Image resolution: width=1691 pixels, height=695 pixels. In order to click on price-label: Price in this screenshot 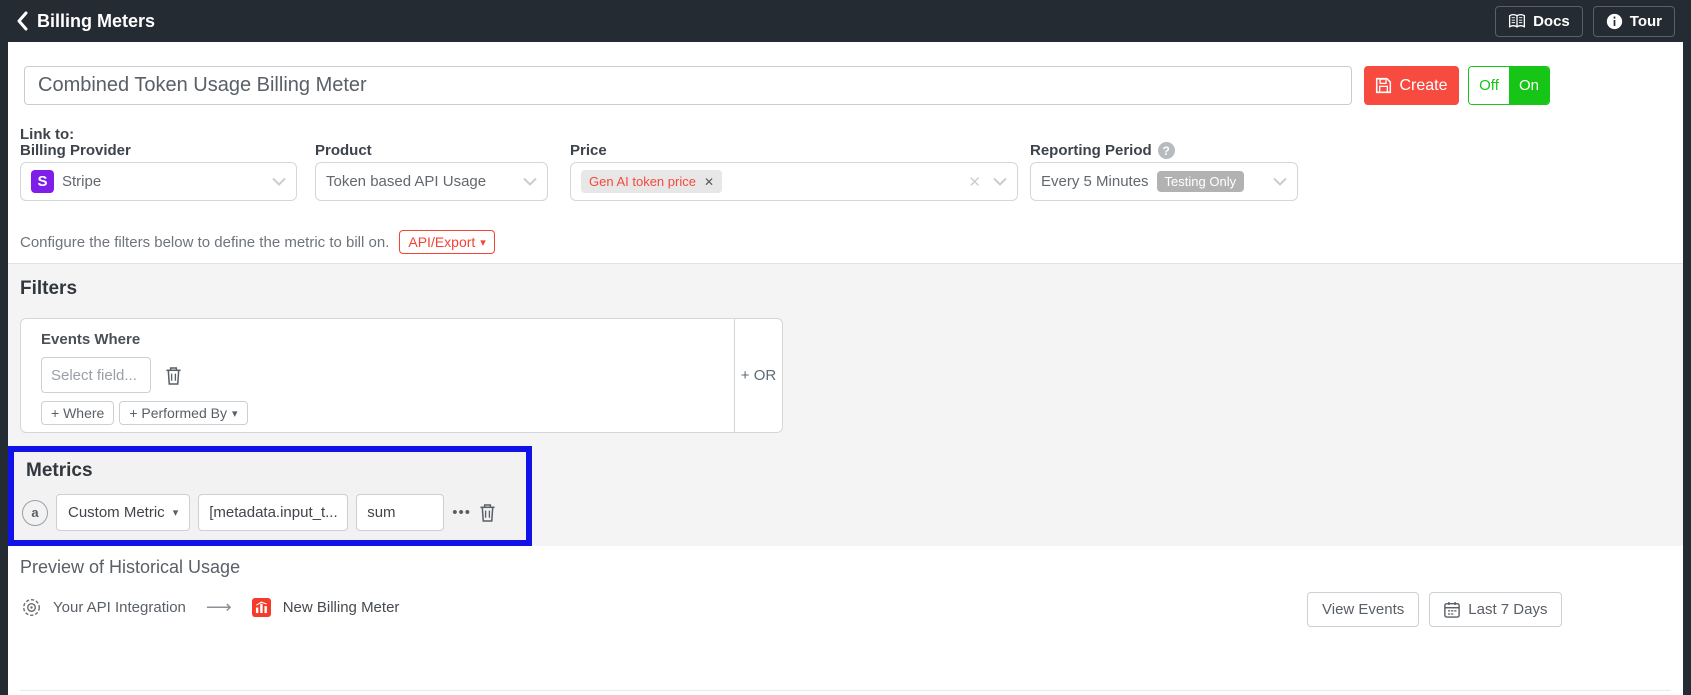, I will do `click(588, 150)`.